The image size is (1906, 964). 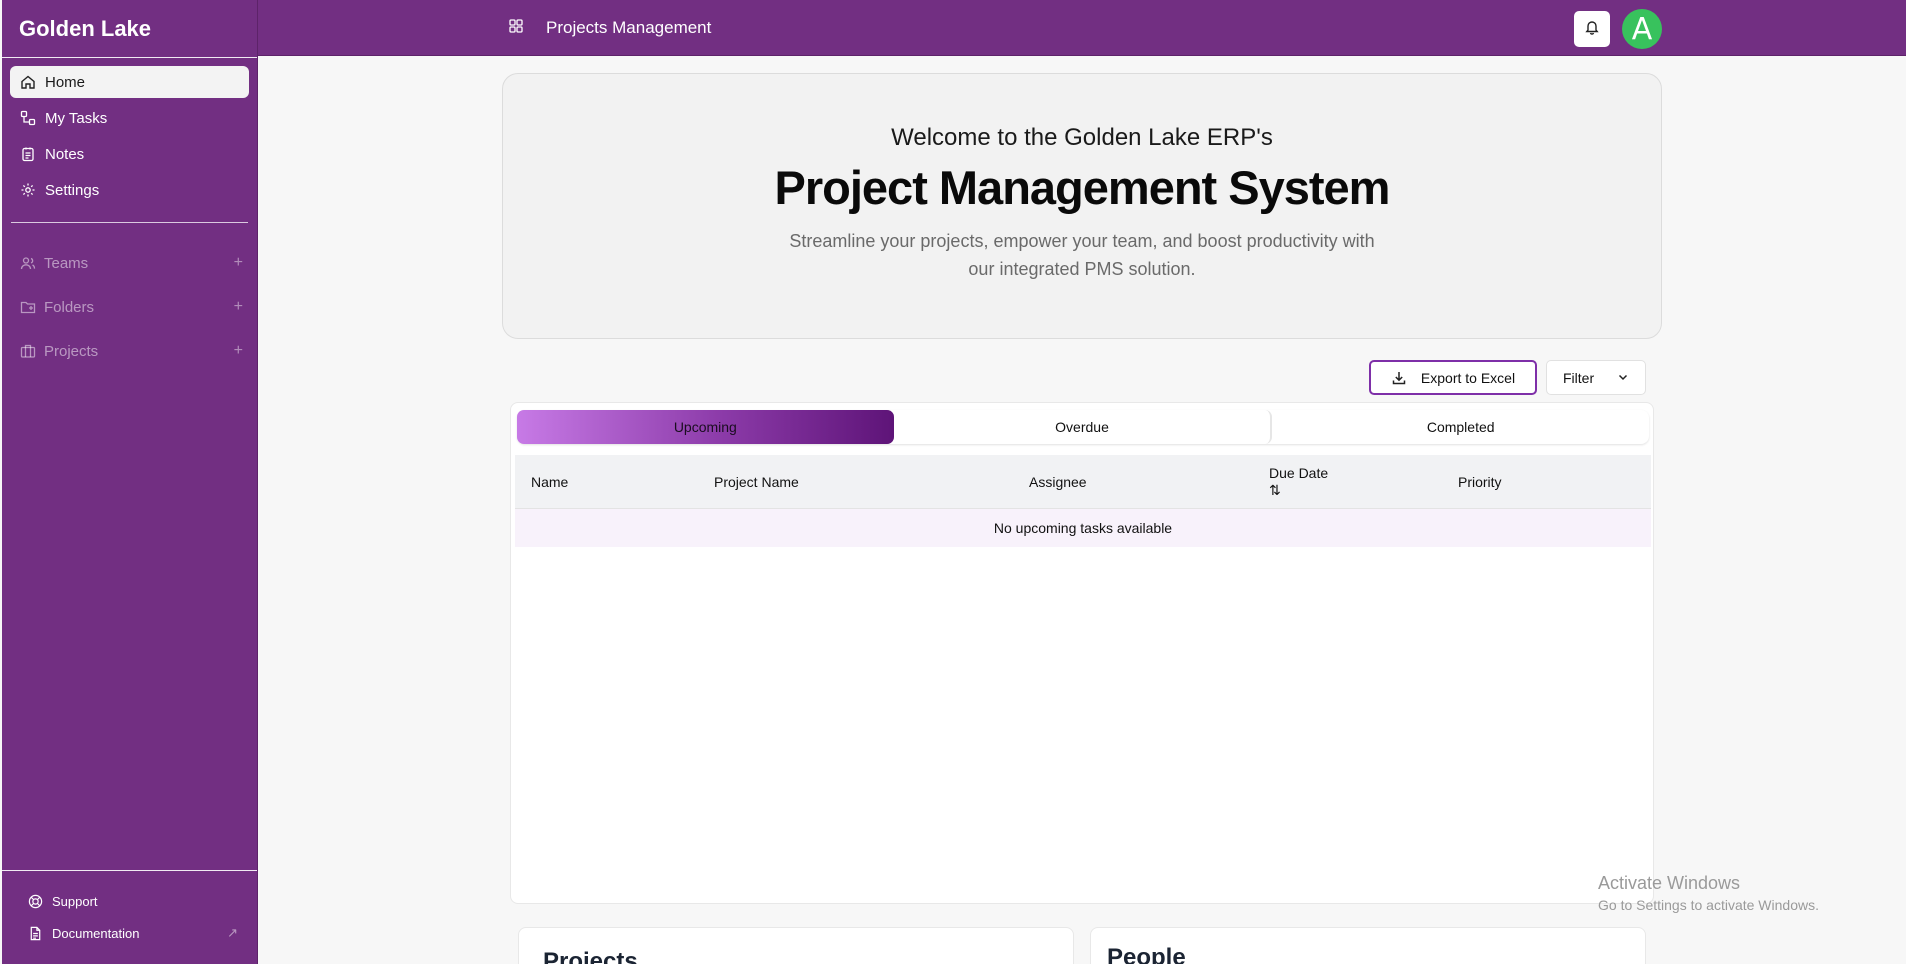 What do you see at coordinates (69, 307) in the screenshot?
I see `sidebar-group-label: Folders` at bounding box center [69, 307].